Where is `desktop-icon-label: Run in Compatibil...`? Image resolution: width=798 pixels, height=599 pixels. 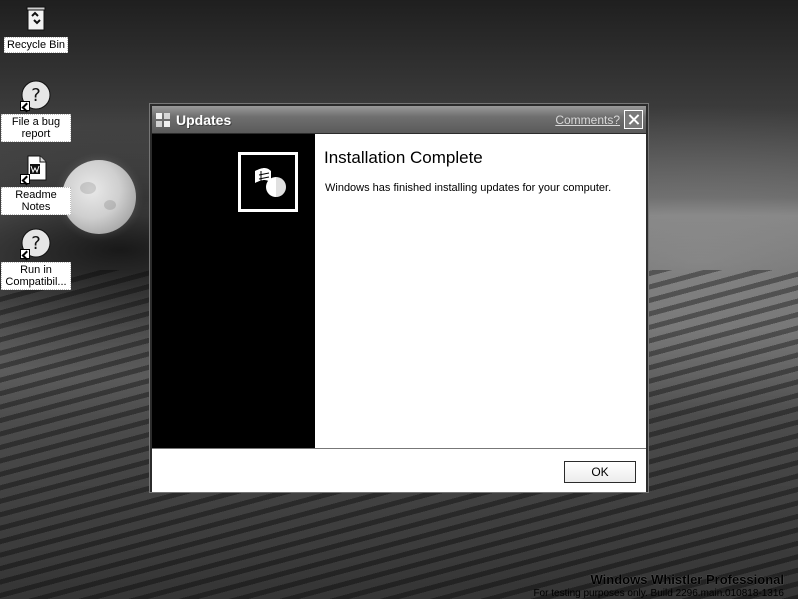
desktop-icon-label: Run in Compatibil... is located at coordinates (36, 276).